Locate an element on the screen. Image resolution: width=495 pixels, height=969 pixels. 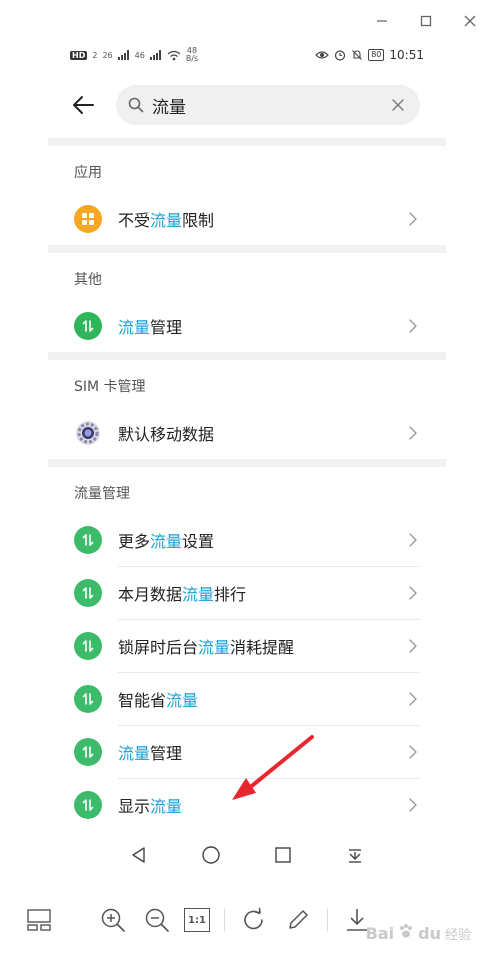
watermark-brand: Bai is located at coordinates (380, 933).